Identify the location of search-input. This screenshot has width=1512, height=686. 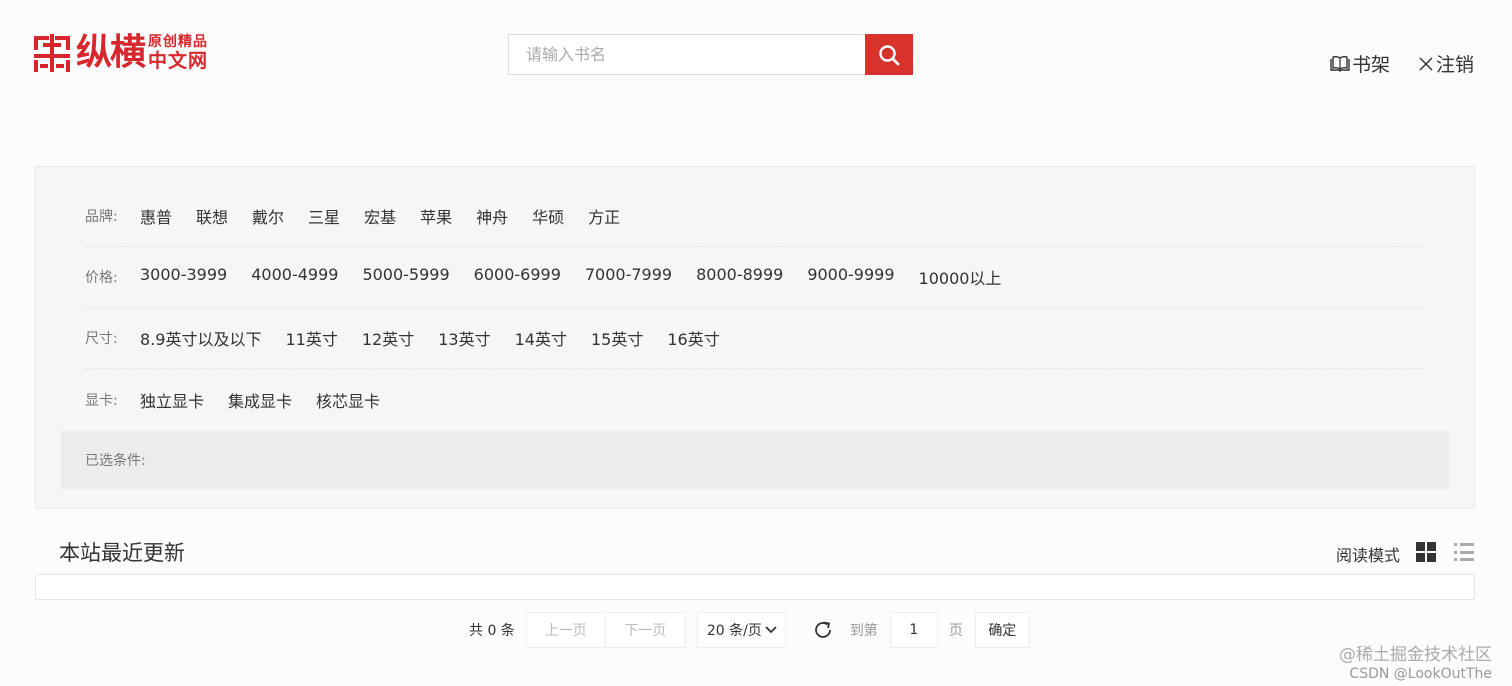
(686, 54).